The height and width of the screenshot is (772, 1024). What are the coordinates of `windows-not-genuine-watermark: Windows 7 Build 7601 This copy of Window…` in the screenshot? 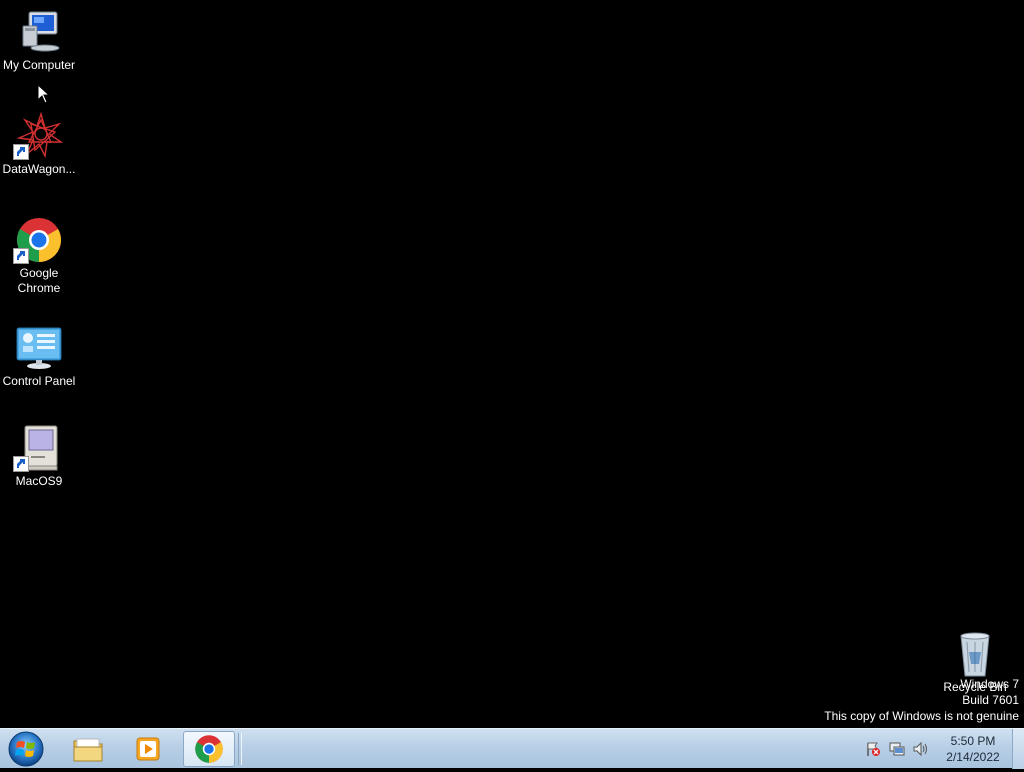 It's located at (921, 700).